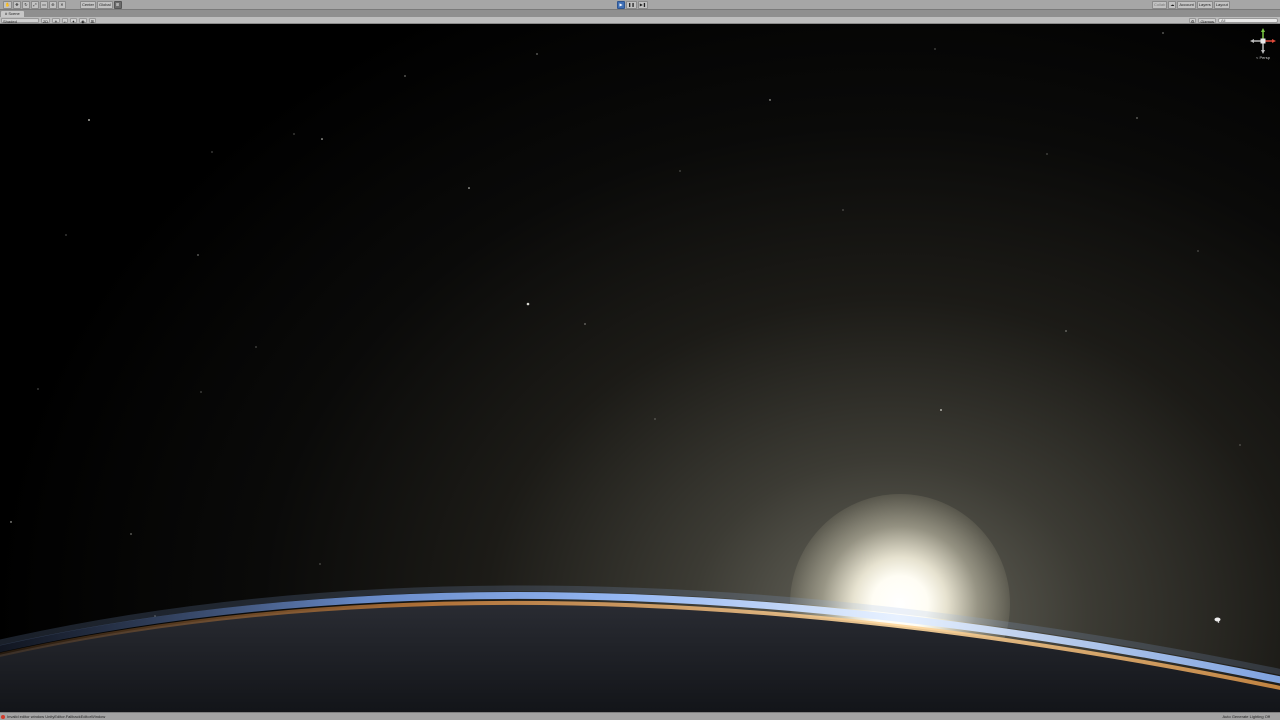 The width and height of the screenshot is (1280, 720). Describe the element at coordinates (105, 5) in the screenshot. I see `handle-rotation-toggle: Global` at that location.